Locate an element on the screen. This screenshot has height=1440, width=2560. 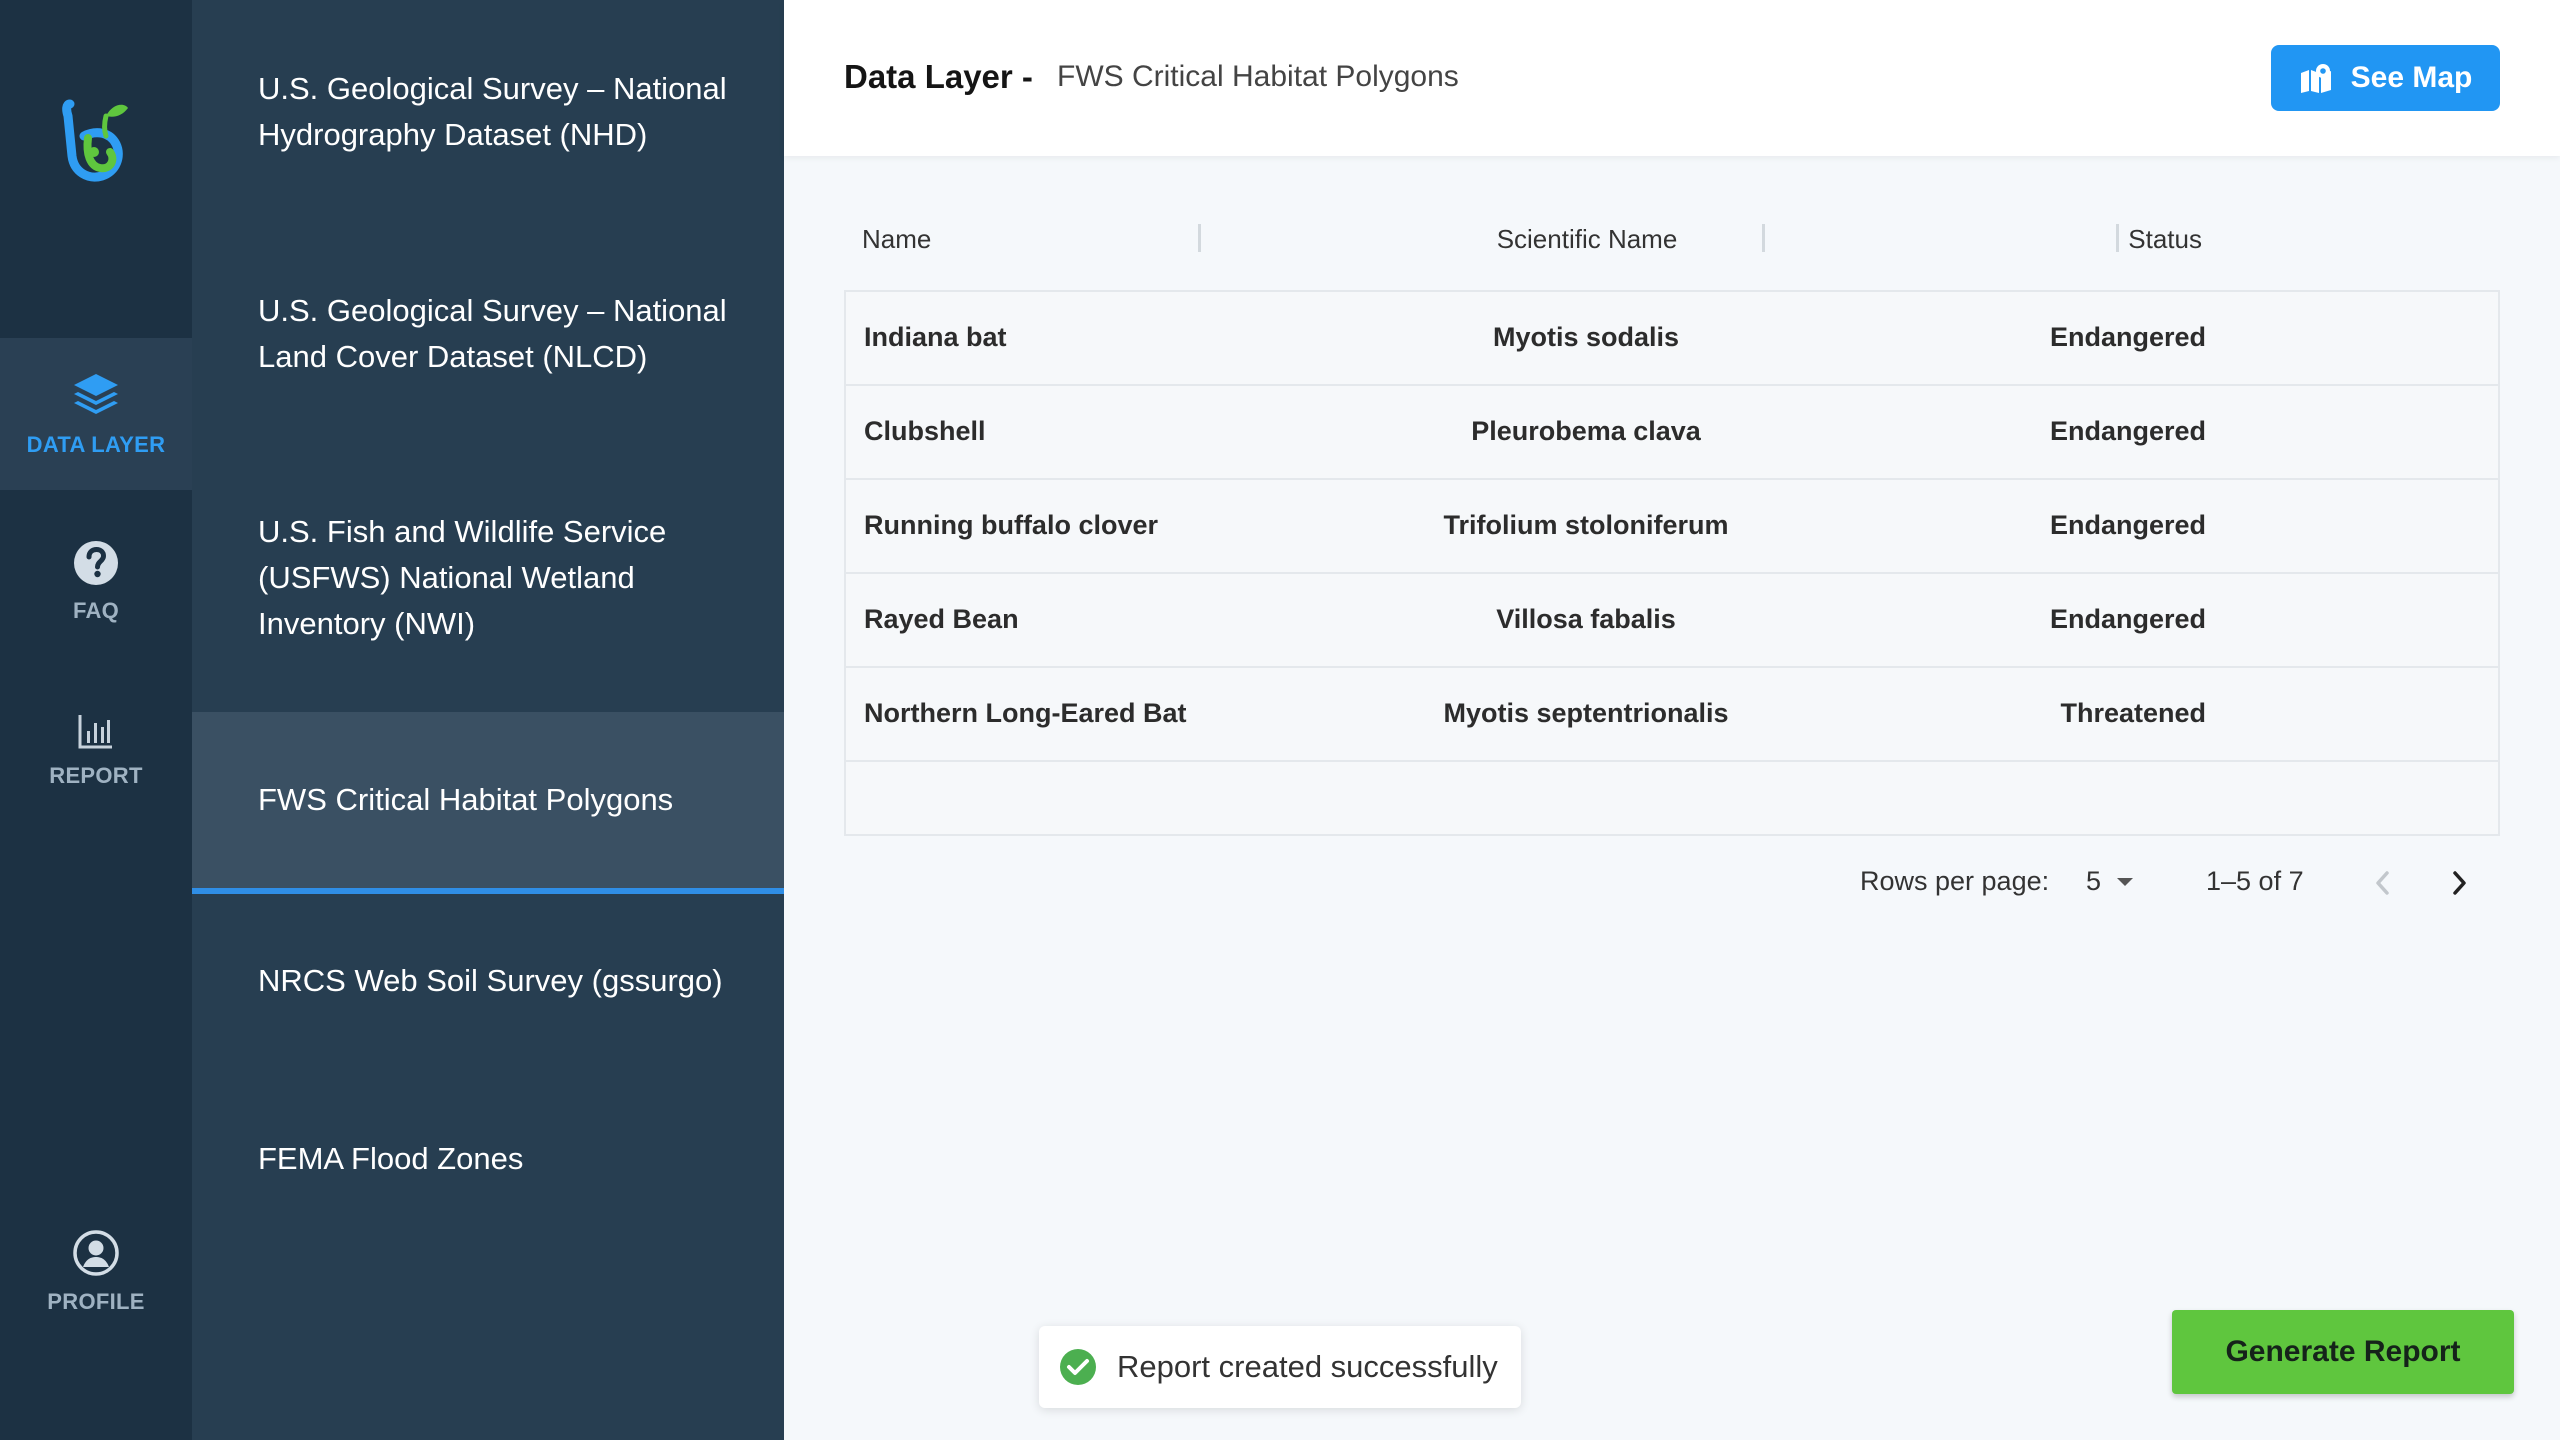
nav-item-data-layer: DATA LAYER is located at coordinates (96, 414).